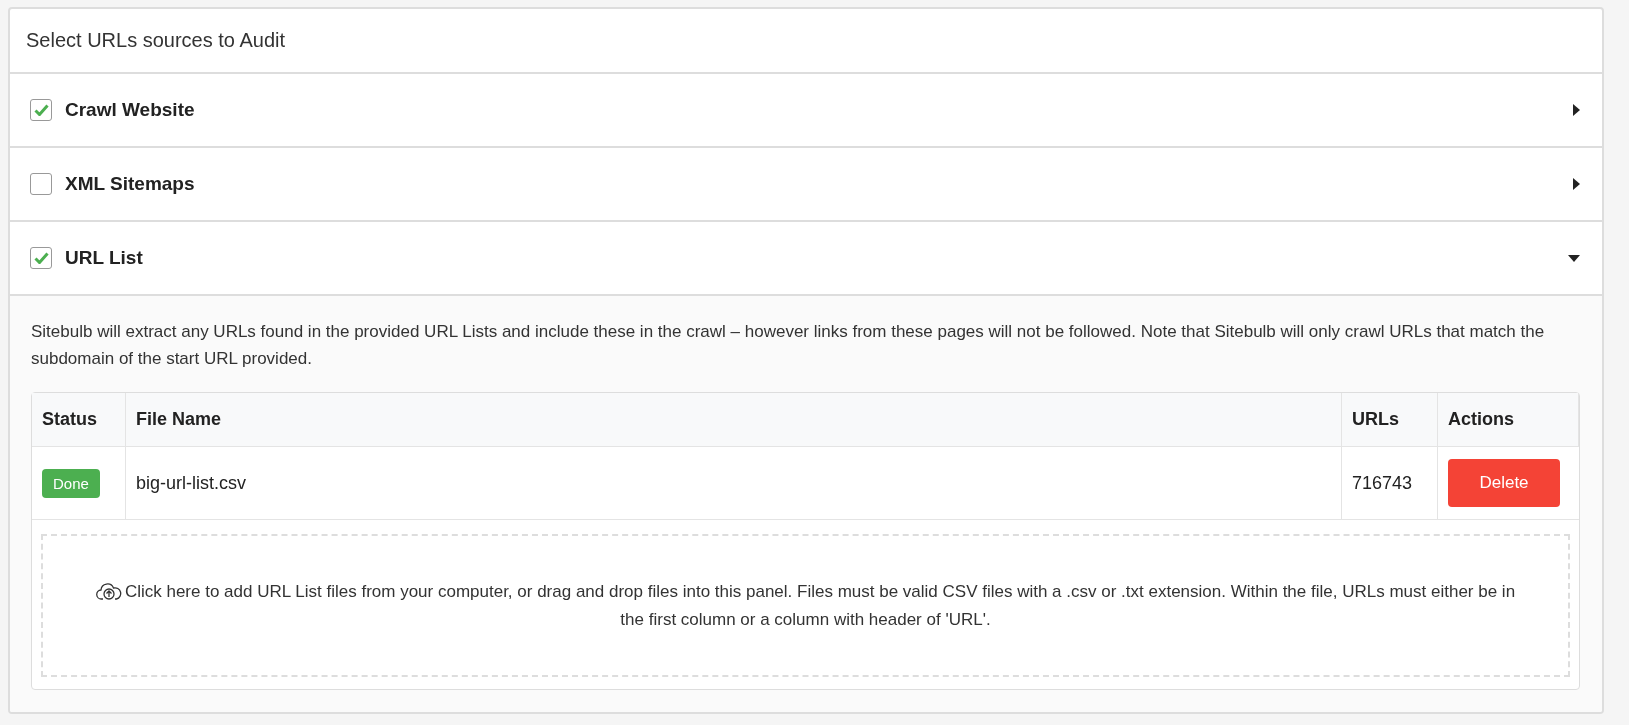  Describe the element at coordinates (788, 345) in the screenshot. I see `description-text: Sitebulb will extract any URLs found in the provided URL Lists and include these in the crawl – however links from these pages will not be followed. Note that Sitebulb will only crawl URLs that match the subdomain of the start URL provided.` at that location.